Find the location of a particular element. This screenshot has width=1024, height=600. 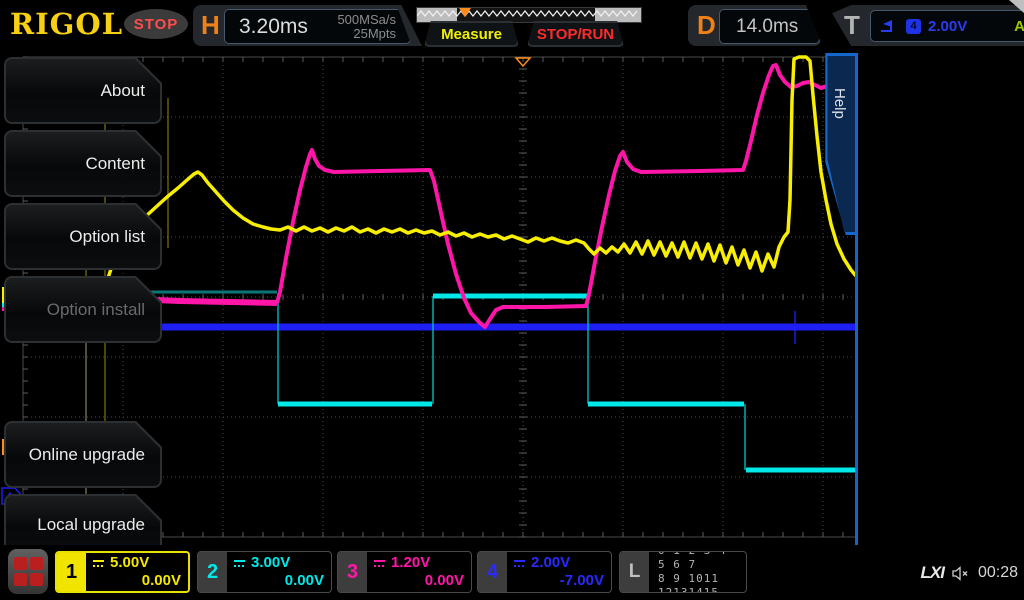

horizontal-position-bar is located at coordinates (529, 15).